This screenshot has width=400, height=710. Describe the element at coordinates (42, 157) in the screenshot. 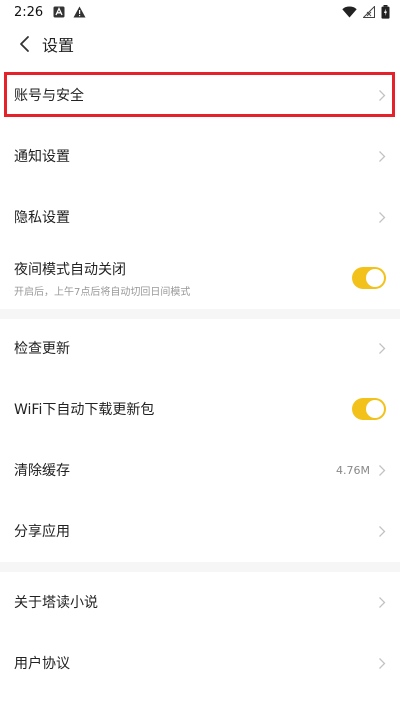

I see `settings-item-label: 通知设置` at that location.